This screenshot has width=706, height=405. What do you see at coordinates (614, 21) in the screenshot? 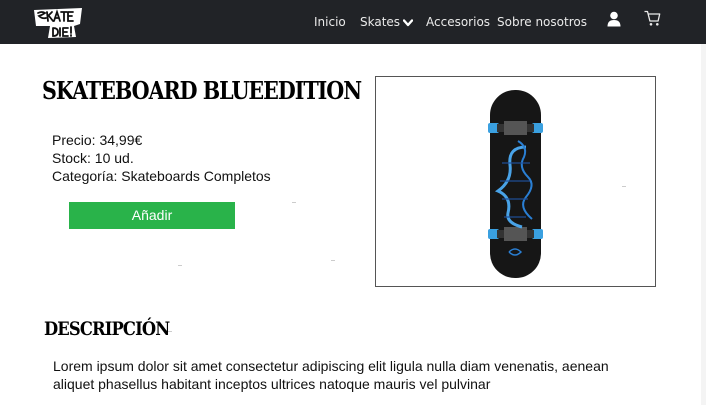
I see `user-icon` at bounding box center [614, 21].